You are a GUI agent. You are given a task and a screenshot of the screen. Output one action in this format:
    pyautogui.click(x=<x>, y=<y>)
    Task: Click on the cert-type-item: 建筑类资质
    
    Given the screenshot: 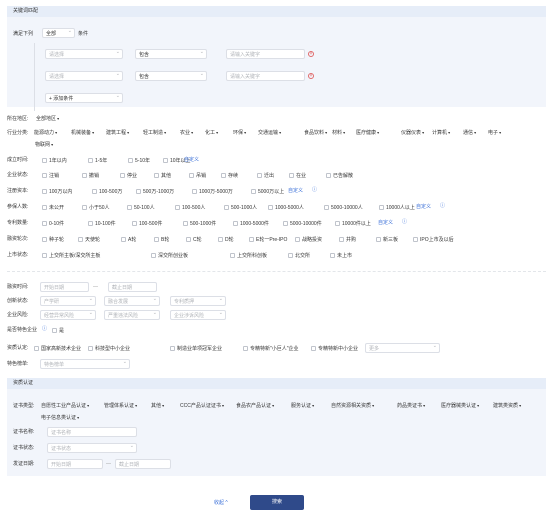 What is the action you would take?
    pyautogui.click(x=507, y=406)
    